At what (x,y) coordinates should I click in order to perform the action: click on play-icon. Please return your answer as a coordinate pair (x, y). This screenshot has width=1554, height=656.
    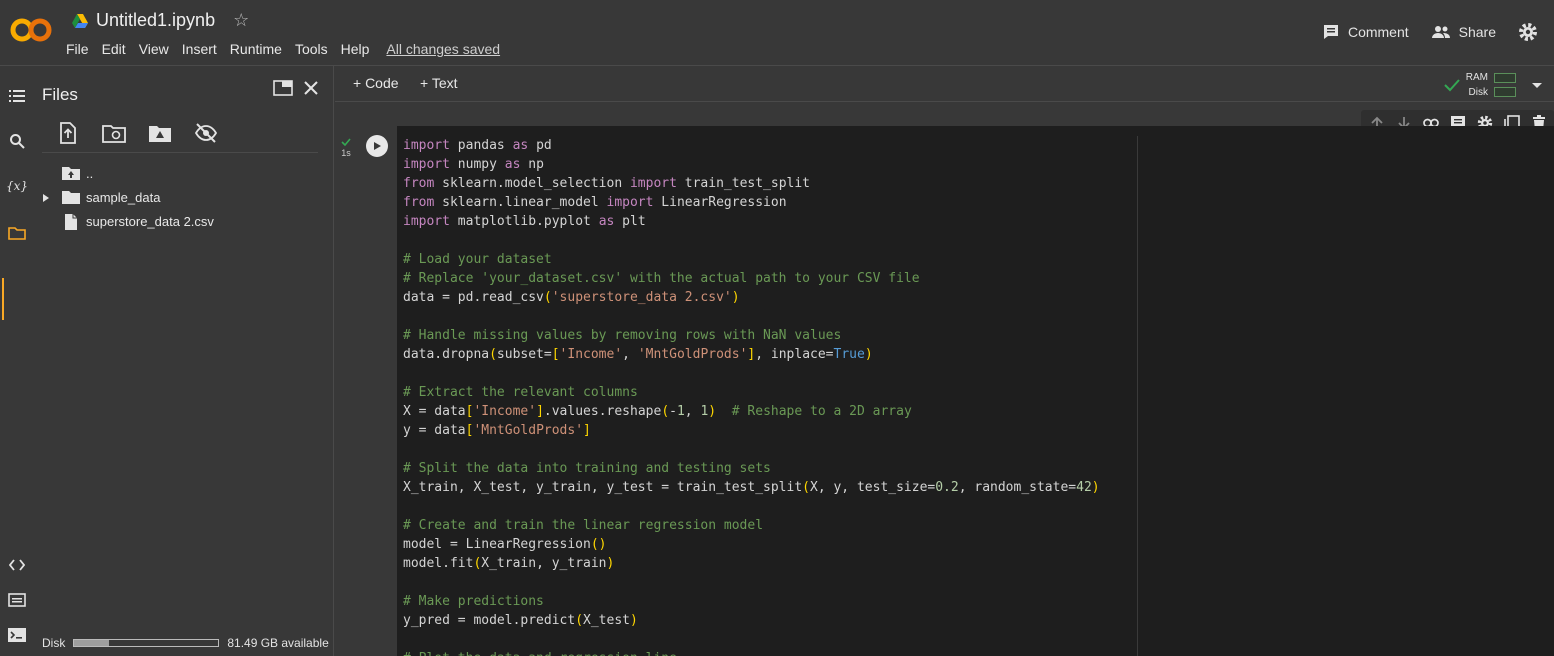
    Looking at the image, I should click on (377, 146).